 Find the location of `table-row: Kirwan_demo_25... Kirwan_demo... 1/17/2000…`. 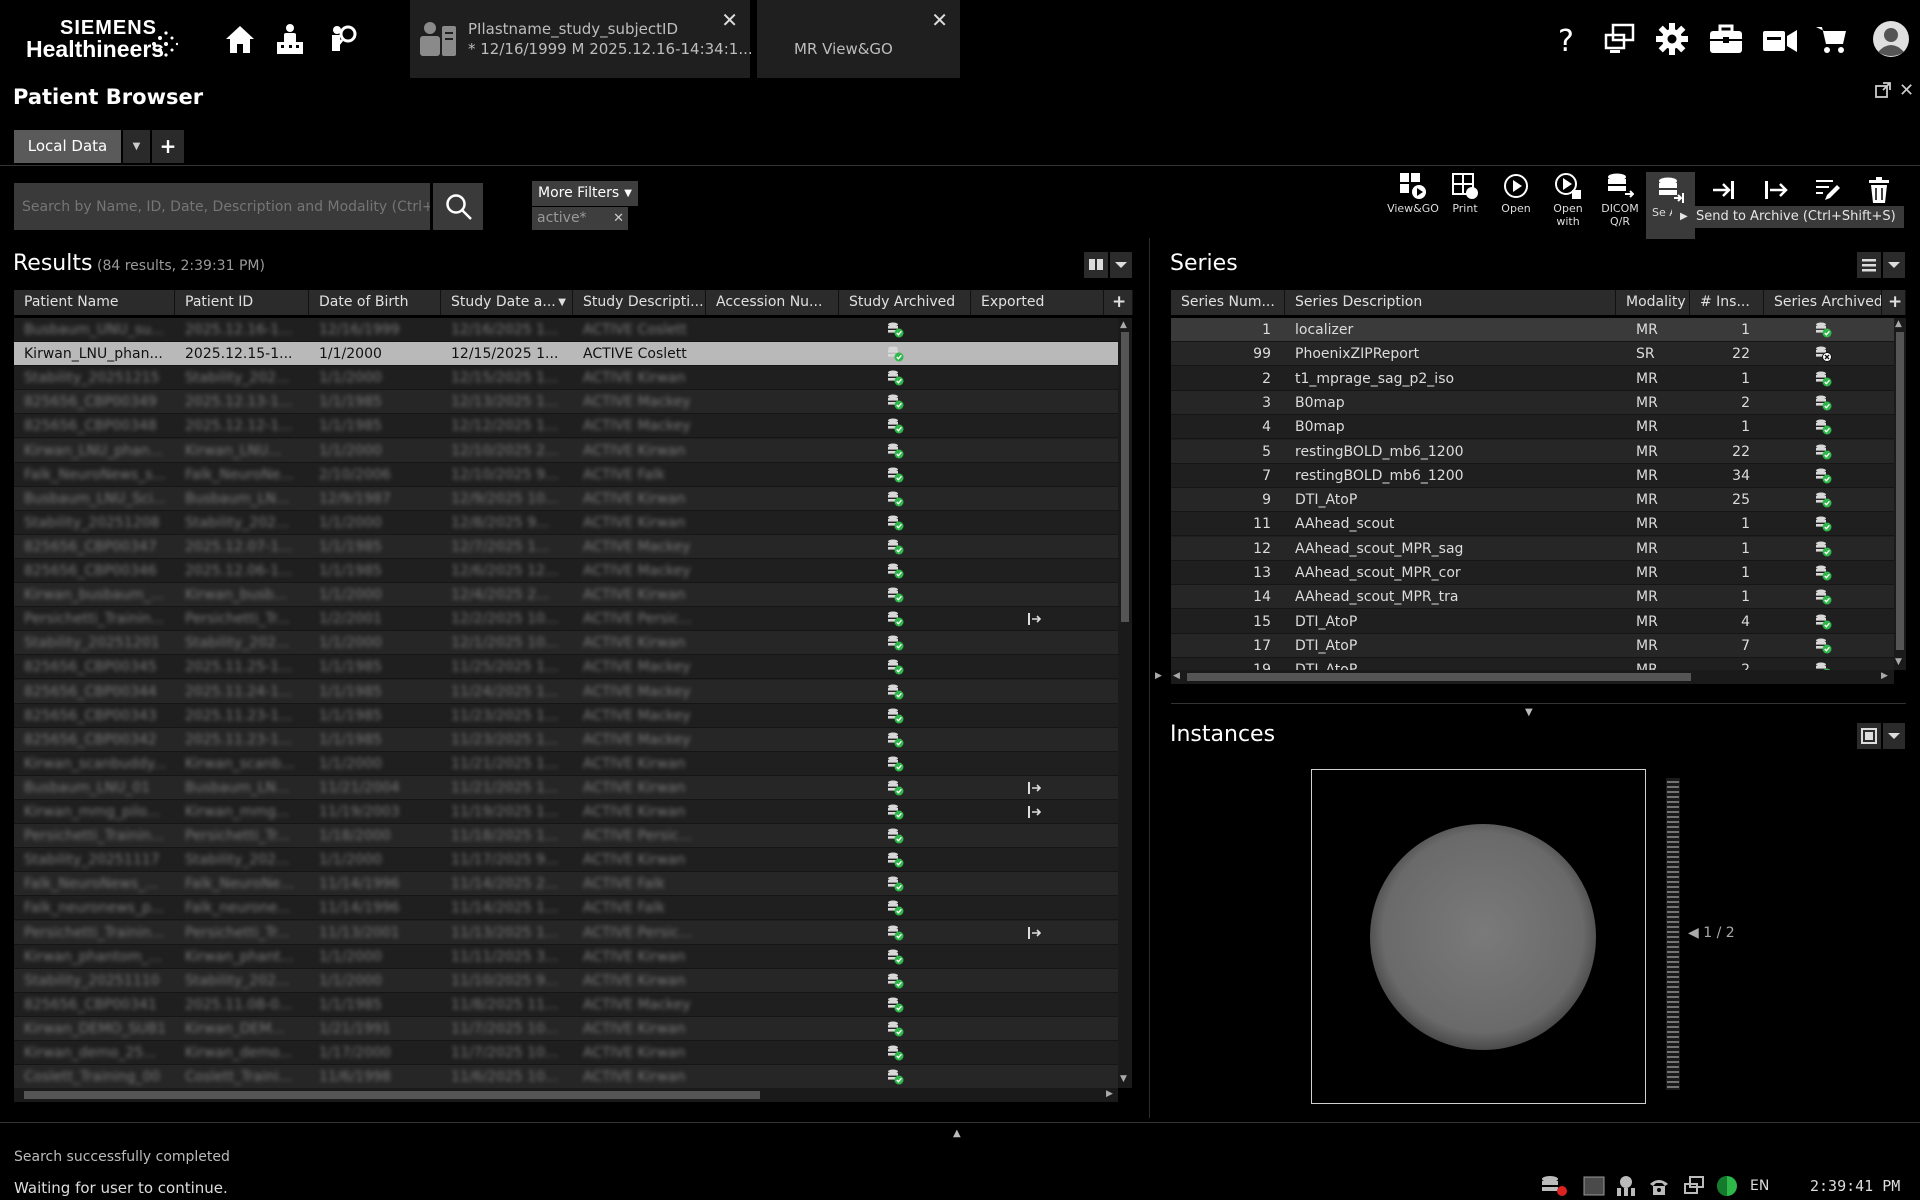

table-row: Kirwan_demo_25... Kirwan_demo... 1/17/2000… is located at coordinates (566, 1053).